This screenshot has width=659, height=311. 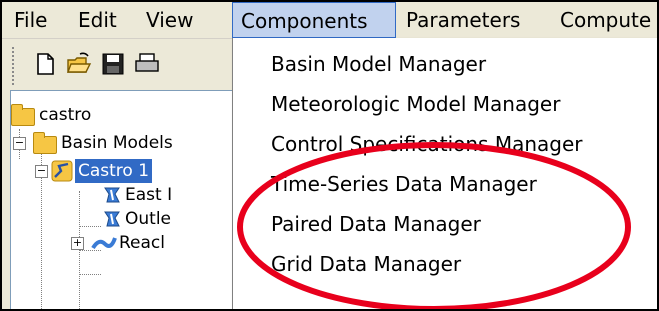 I want to click on save-icon, so click(x=113, y=64).